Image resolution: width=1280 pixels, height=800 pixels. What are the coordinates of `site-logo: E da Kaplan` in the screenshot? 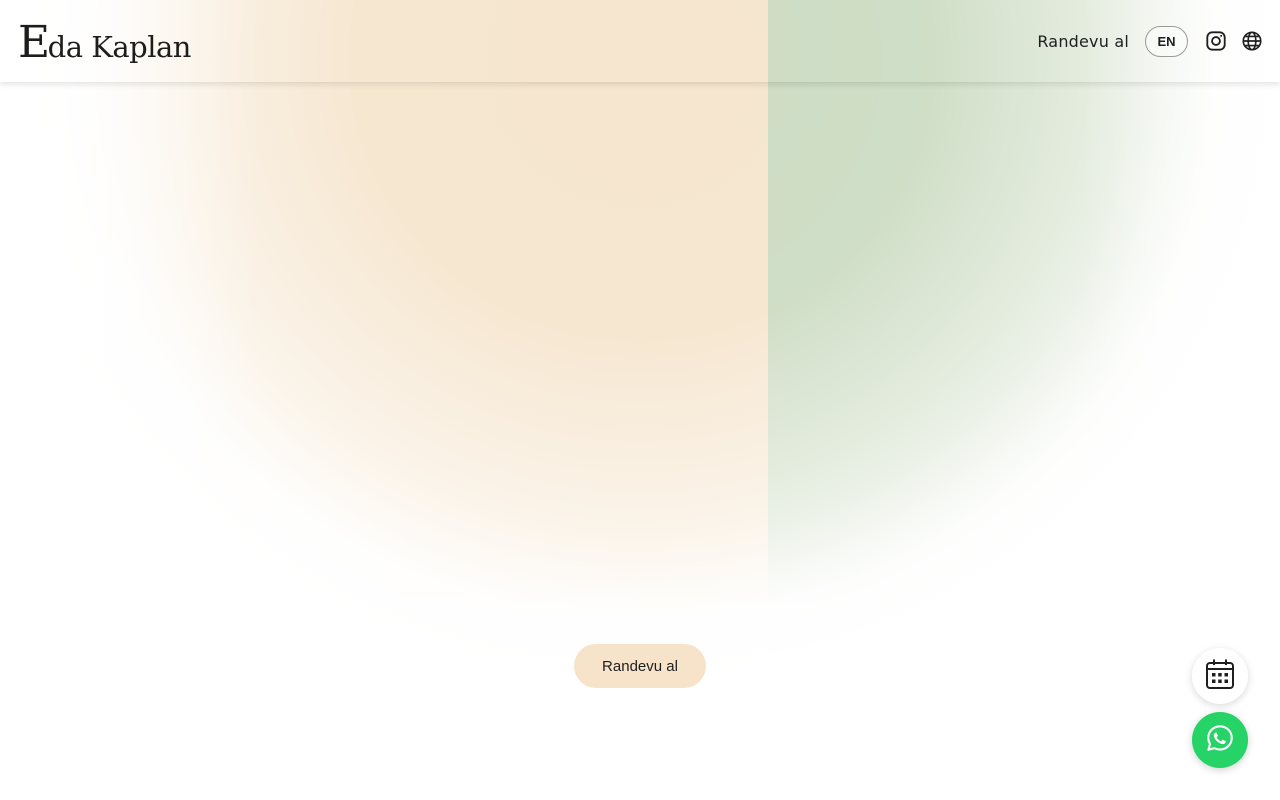 It's located at (104, 41).